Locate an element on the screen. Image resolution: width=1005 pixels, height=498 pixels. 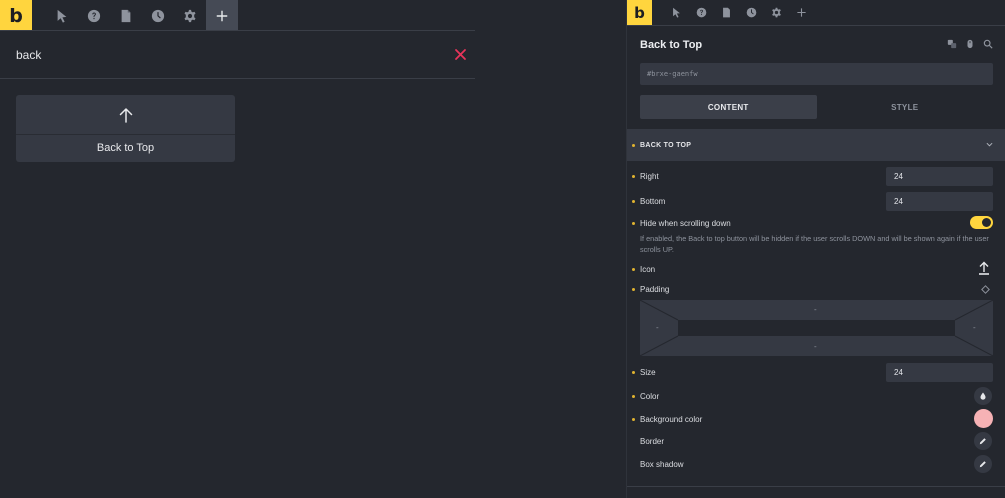
background-color-label: Background color is located at coordinates (671, 419).